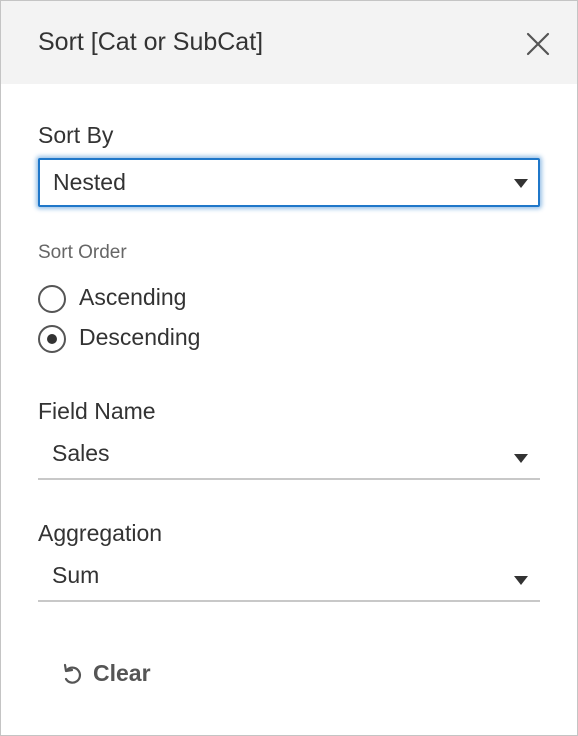 Image resolution: width=578 pixels, height=736 pixels. I want to click on sort-by-label: Sort By, so click(76, 135).